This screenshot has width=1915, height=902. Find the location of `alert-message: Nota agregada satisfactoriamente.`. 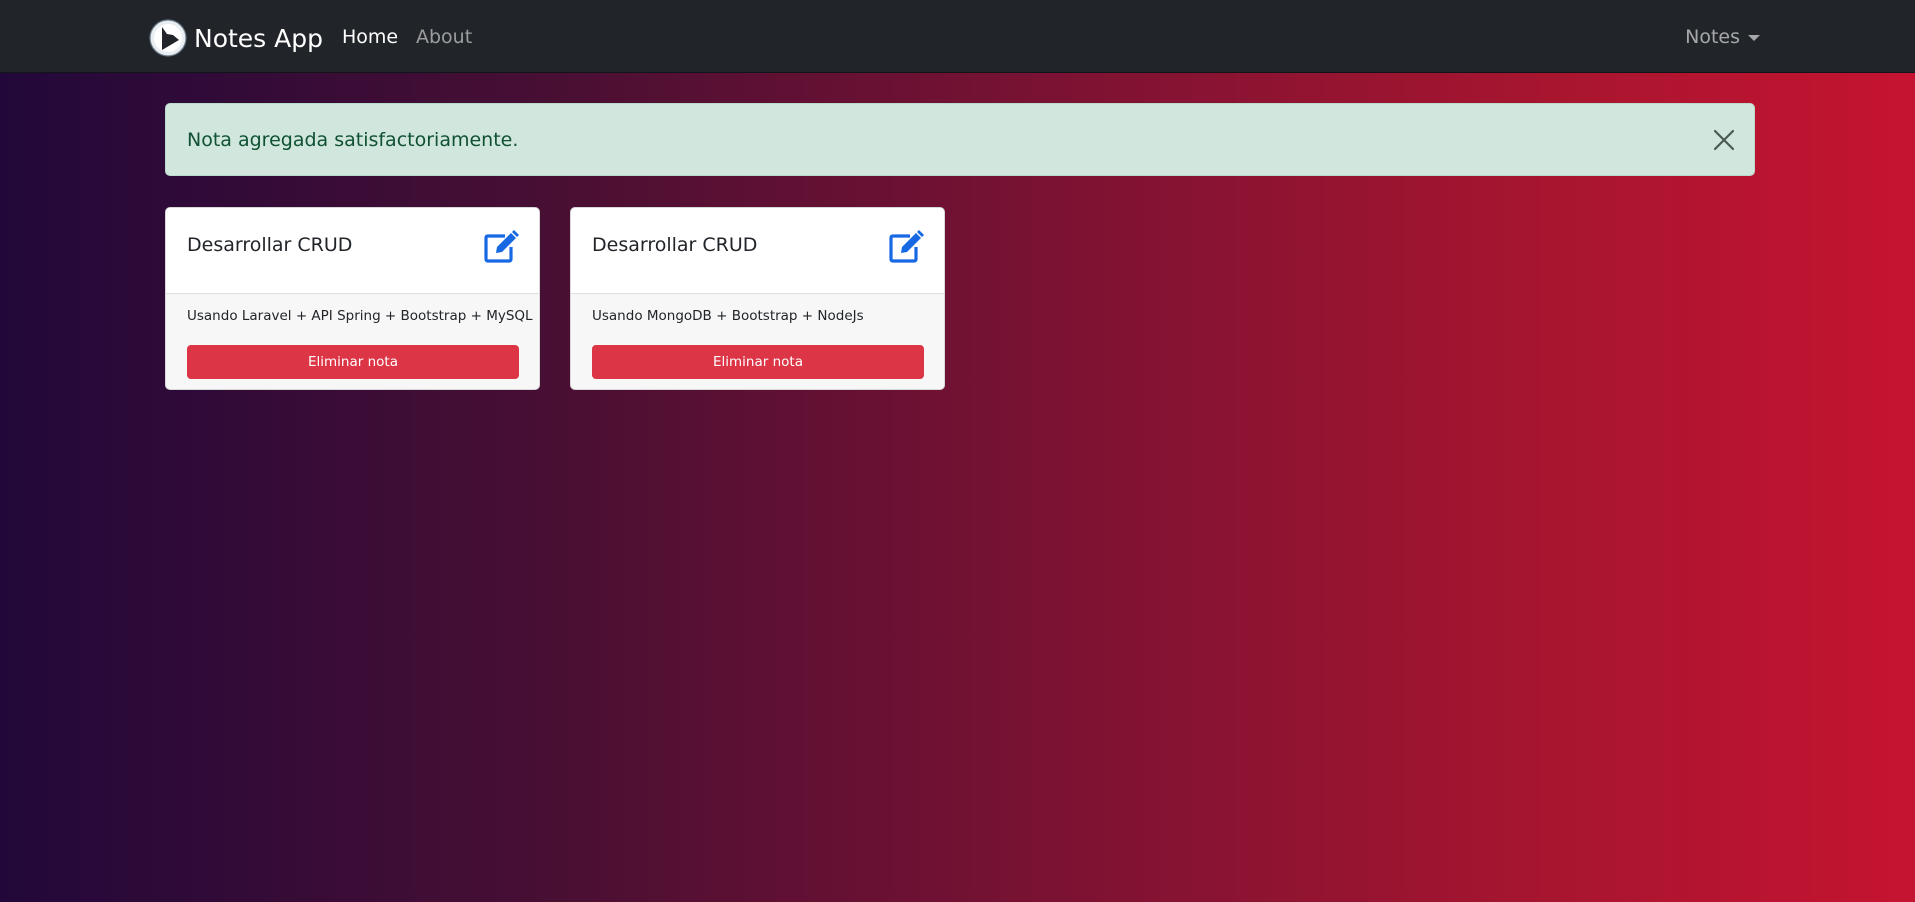

alert-message: Nota agregada satisfactoriamente. is located at coordinates (353, 140).